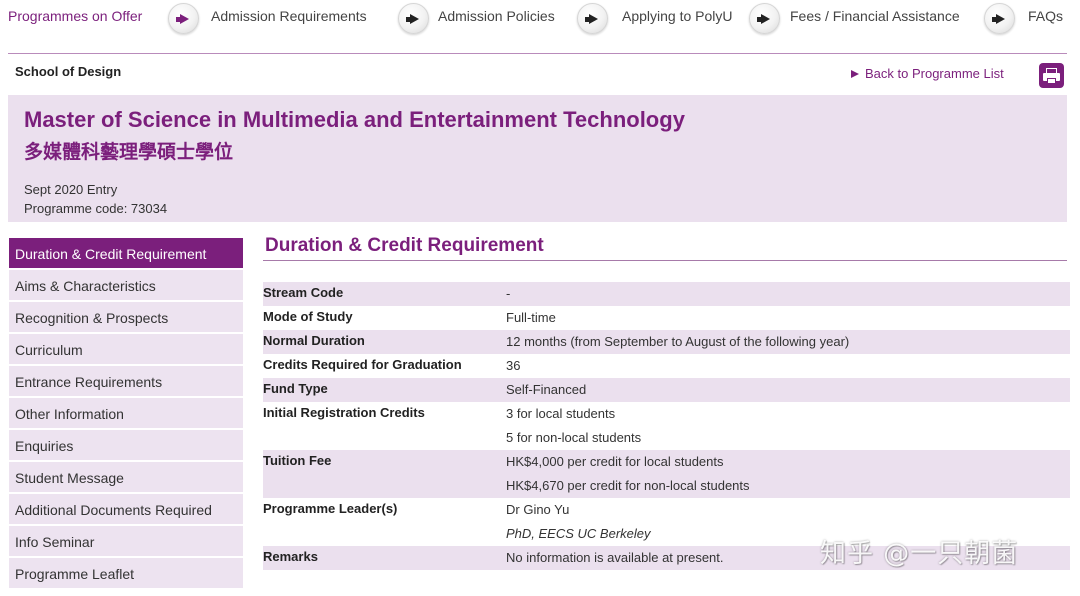 This screenshot has width=1080, height=596. Describe the element at coordinates (68, 71) in the screenshot. I see `school-name: School of Design` at that location.